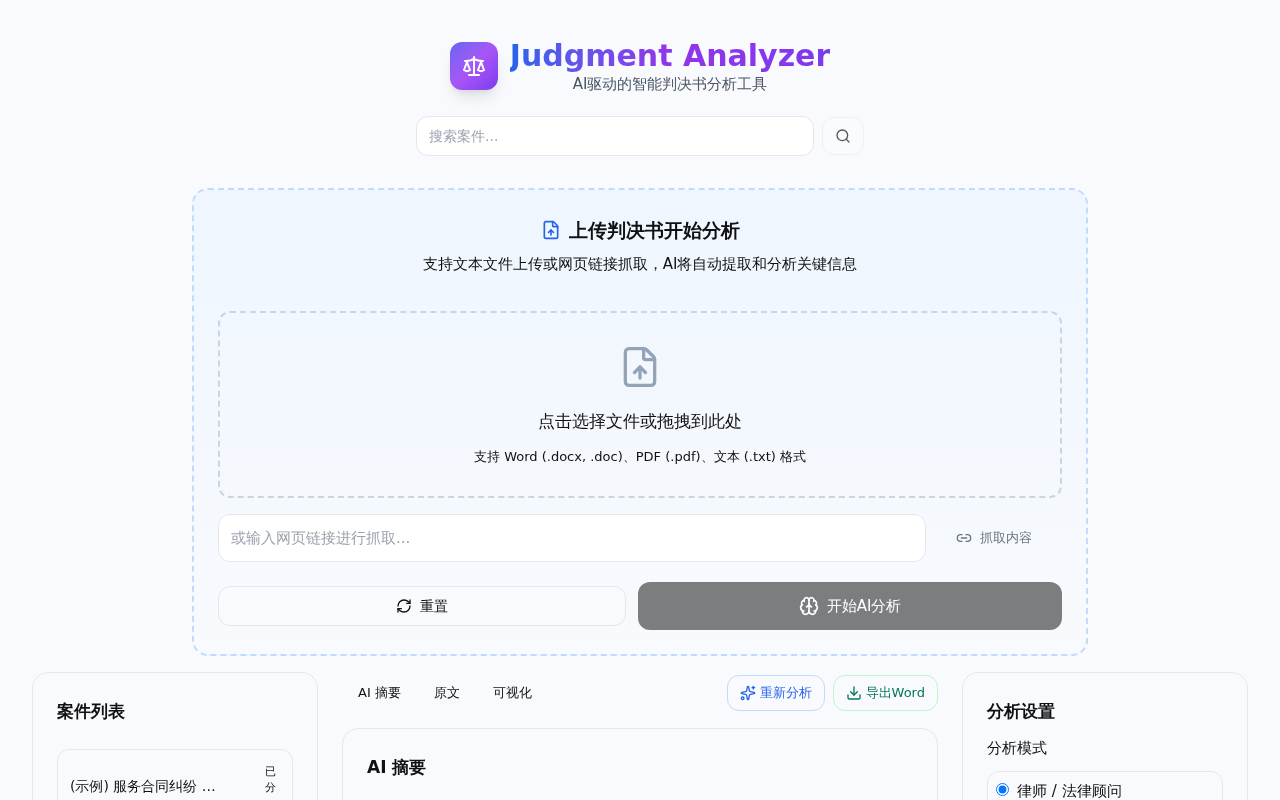 The image size is (1280, 800). What do you see at coordinates (1017, 748) in the screenshot?
I see `mode-label: 分析模式` at bounding box center [1017, 748].